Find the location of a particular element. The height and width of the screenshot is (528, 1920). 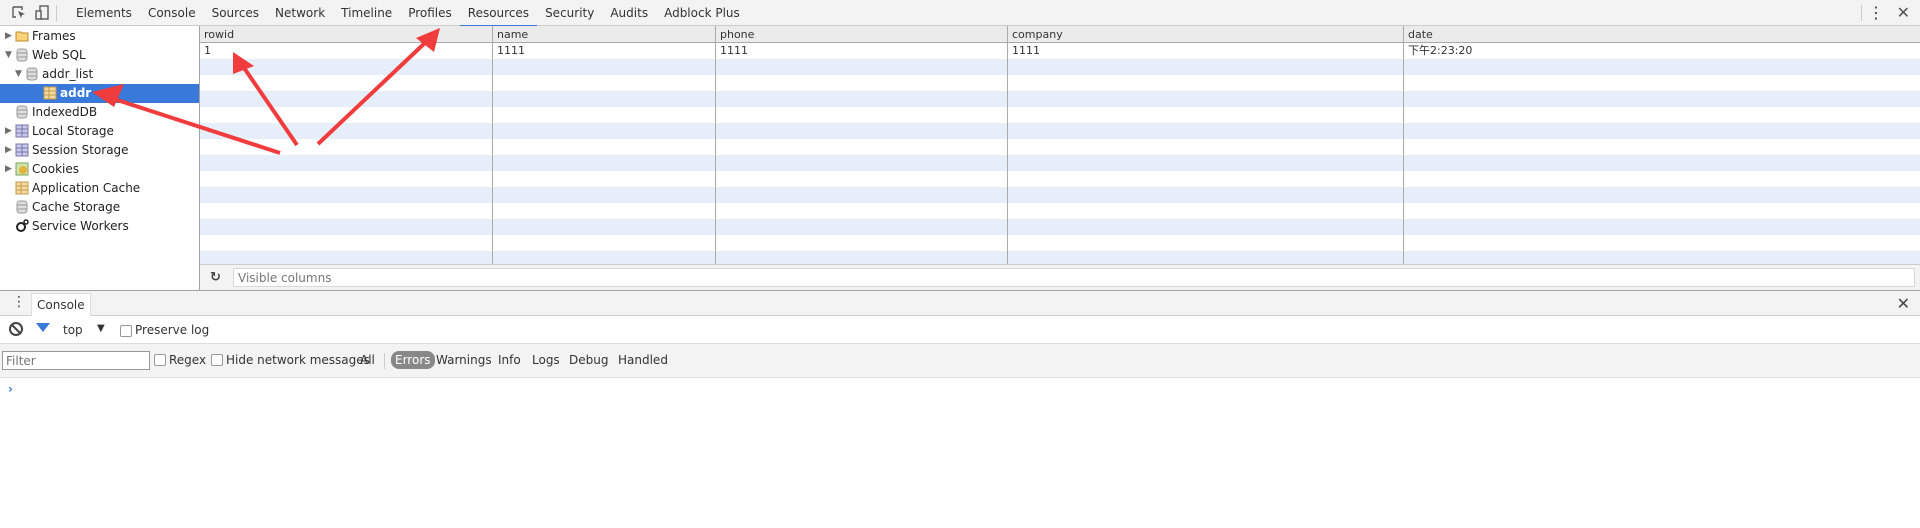

tab-timeline: Timeline is located at coordinates (366, 13).